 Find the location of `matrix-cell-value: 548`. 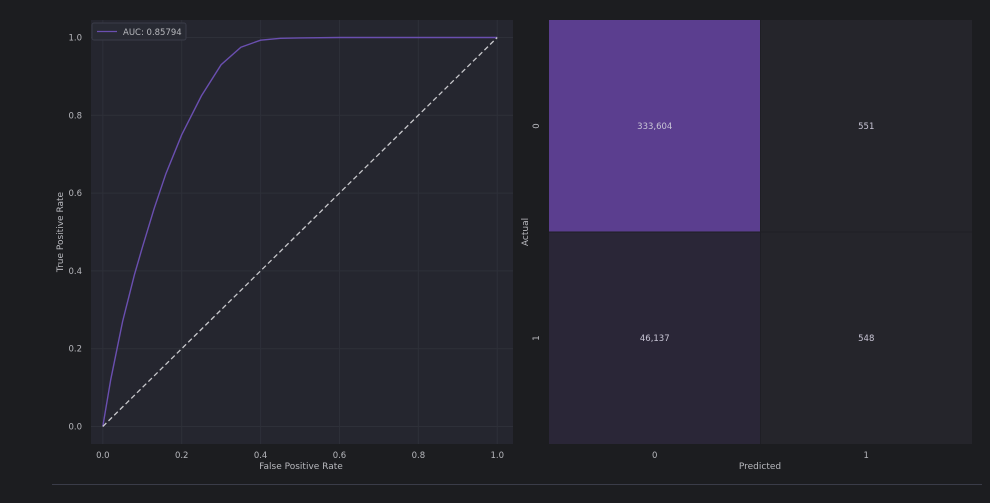

matrix-cell-value: 548 is located at coordinates (866, 339).